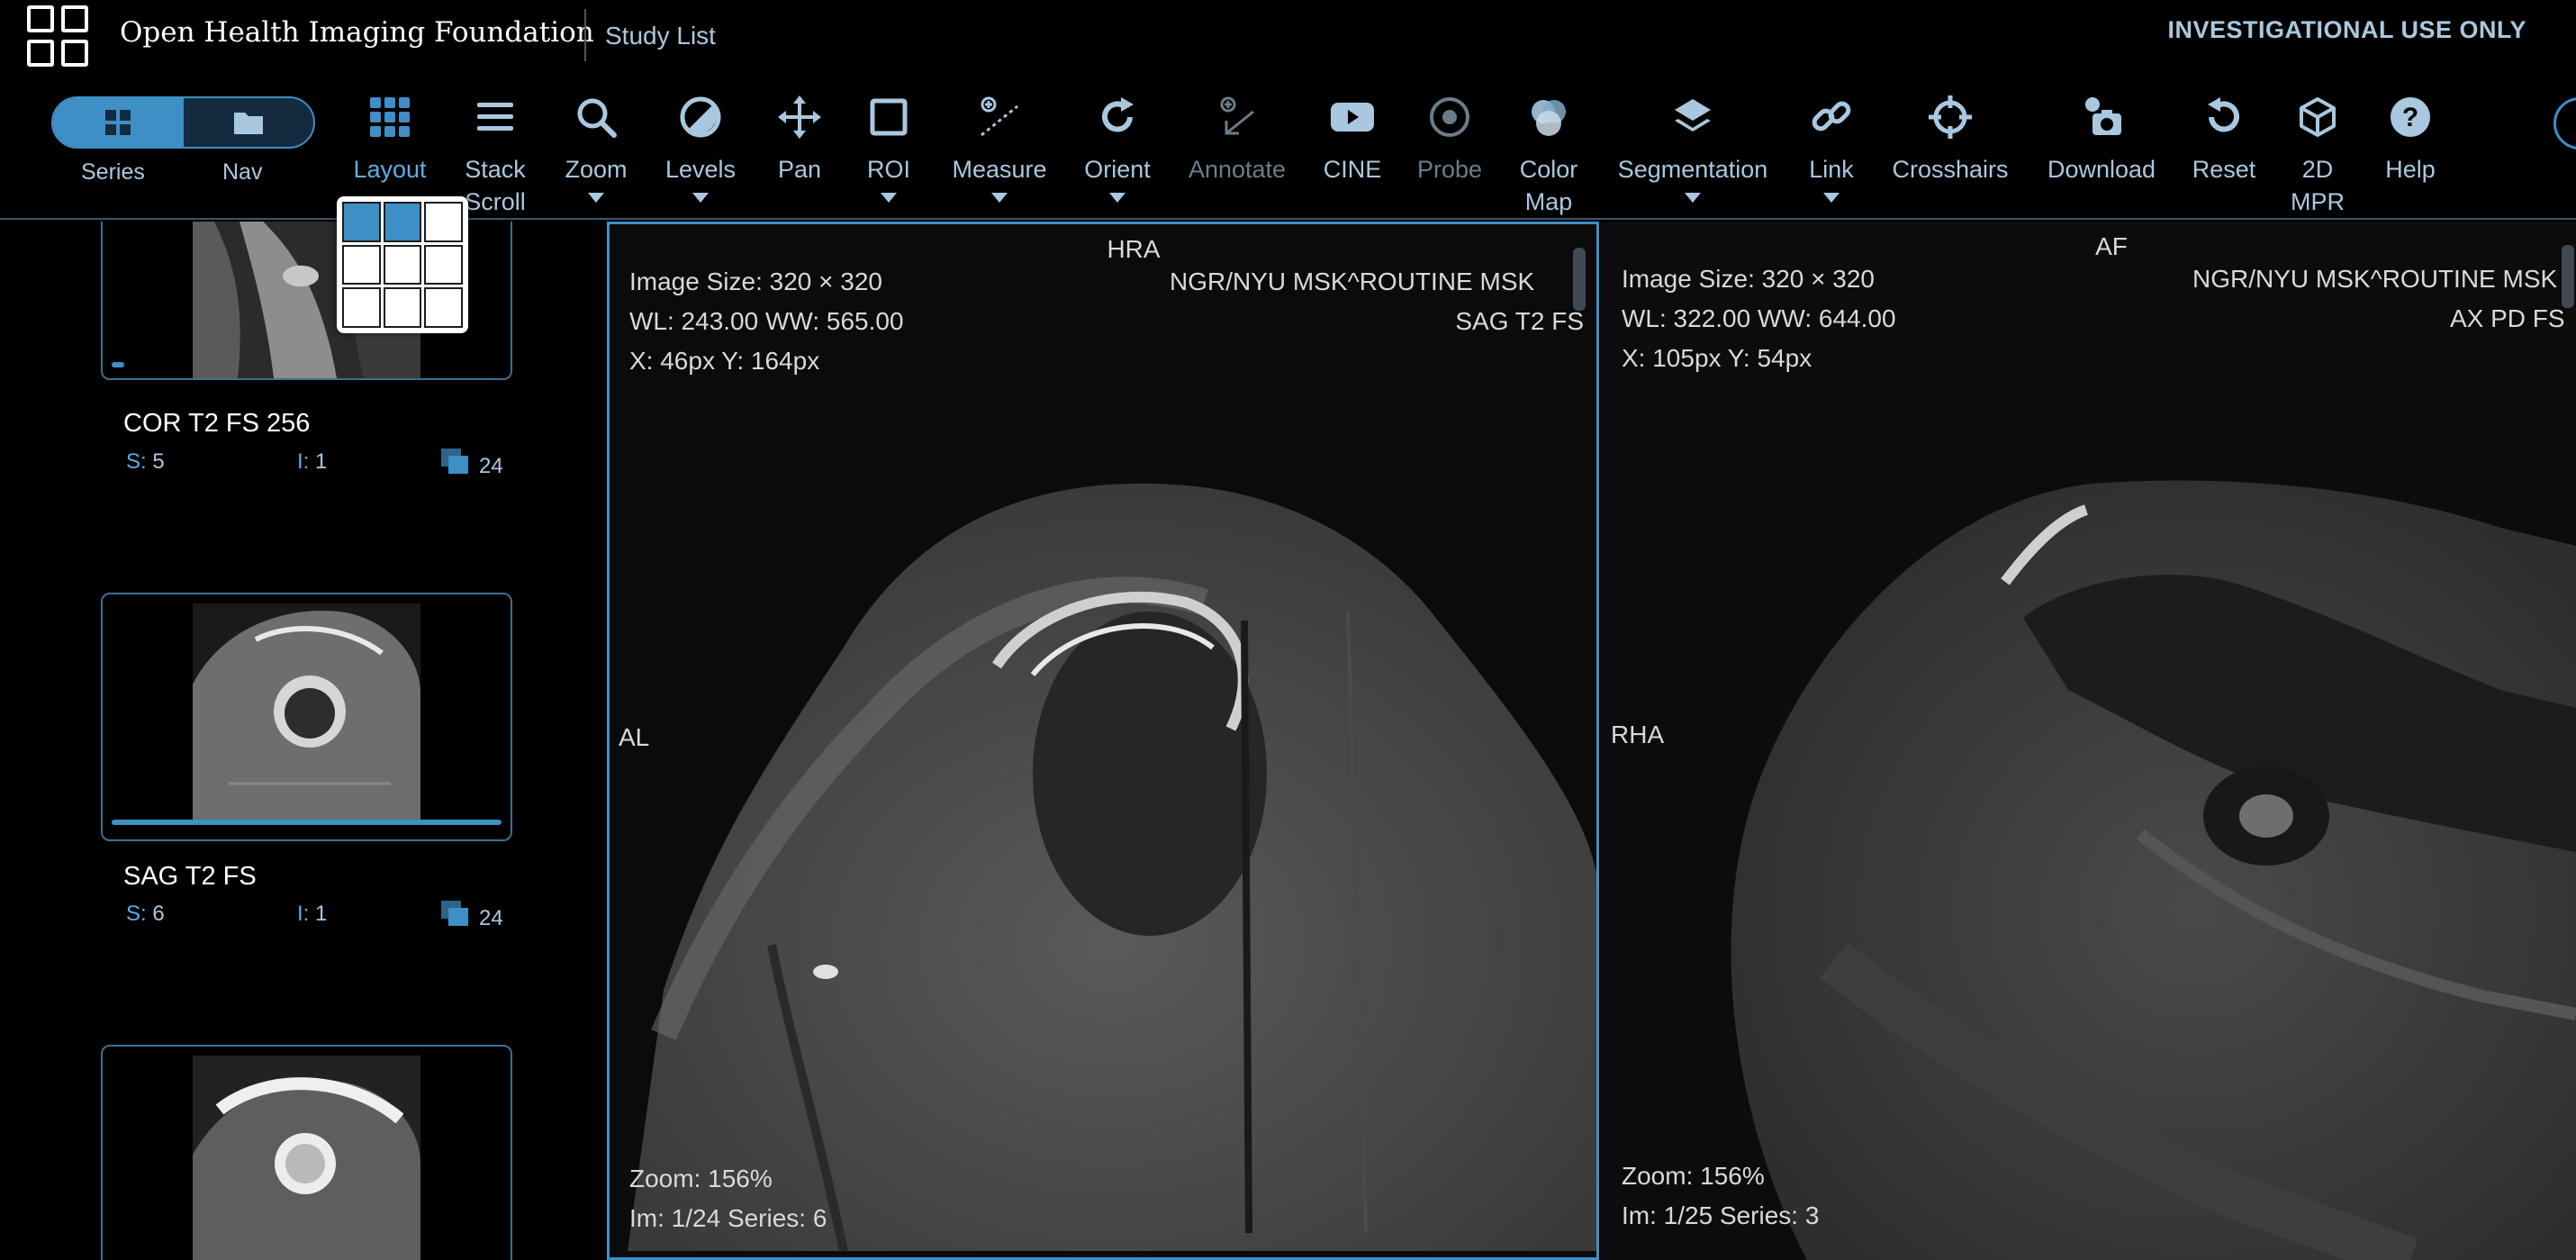 The image size is (2576, 1260). What do you see at coordinates (1549, 118) in the screenshot?
I see `color-map-icon` at bounding box center [1549, 118].